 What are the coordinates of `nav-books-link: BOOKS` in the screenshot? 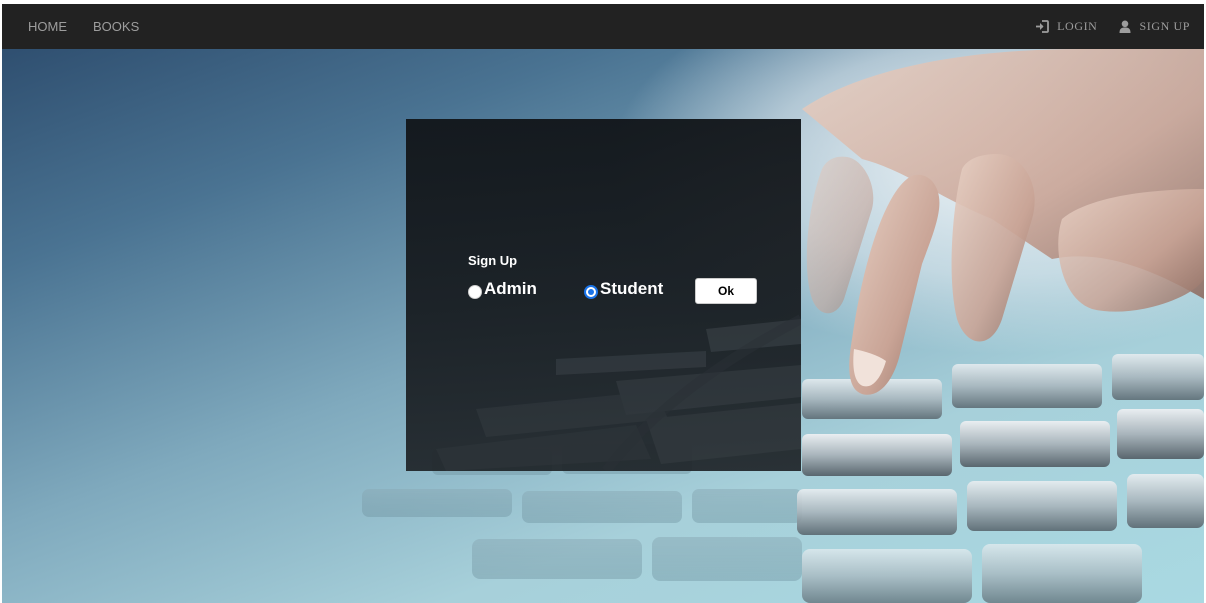 It's located at (116, 26).